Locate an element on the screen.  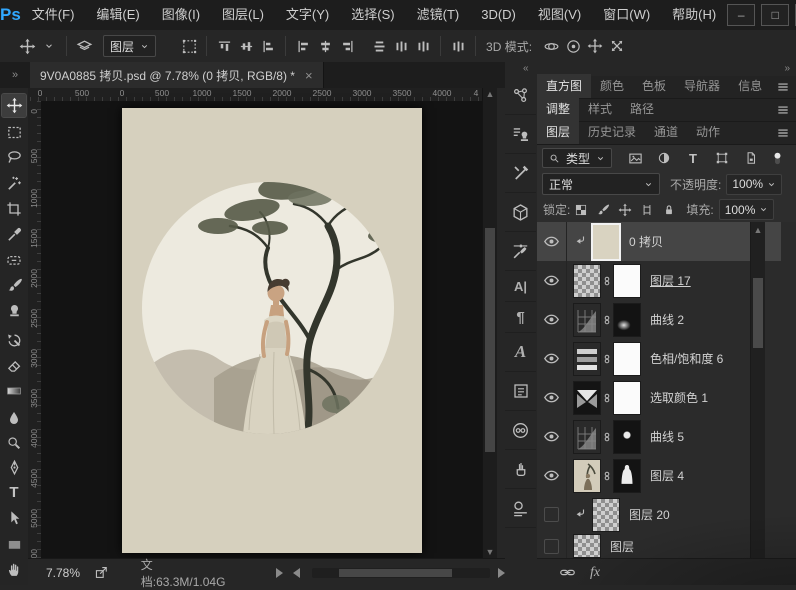
fill-field: 100% is located at coordinates (746, 209).